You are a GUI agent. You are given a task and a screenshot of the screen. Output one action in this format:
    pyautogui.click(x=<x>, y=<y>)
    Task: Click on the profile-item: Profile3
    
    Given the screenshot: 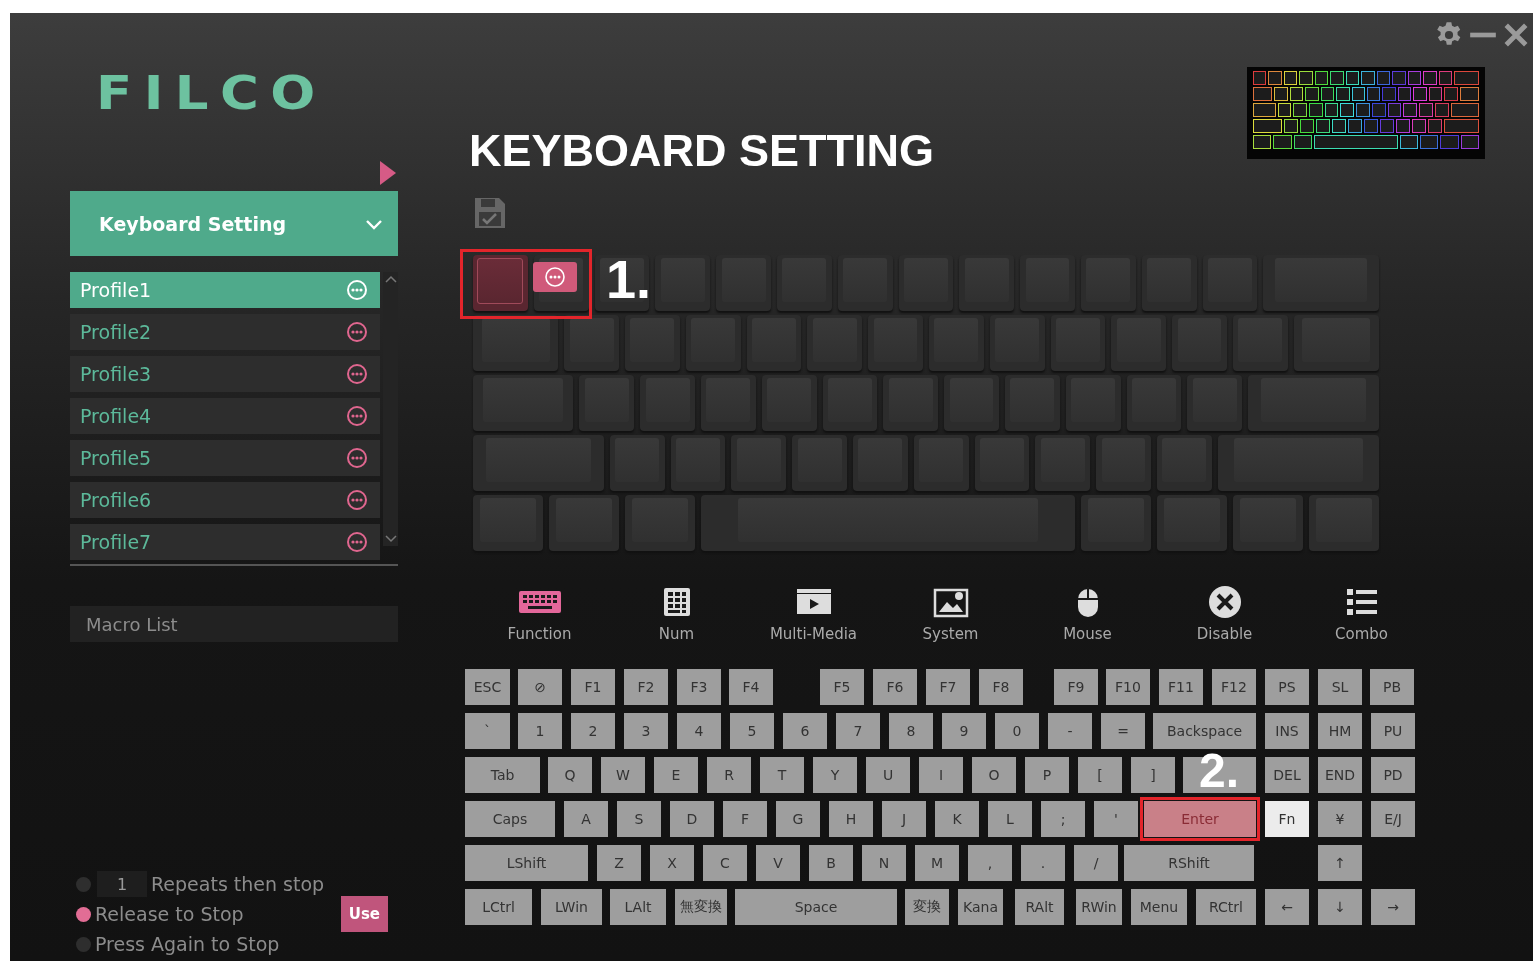 What is the action you would take?
    pyautogui.click(x=225, y=374)
    